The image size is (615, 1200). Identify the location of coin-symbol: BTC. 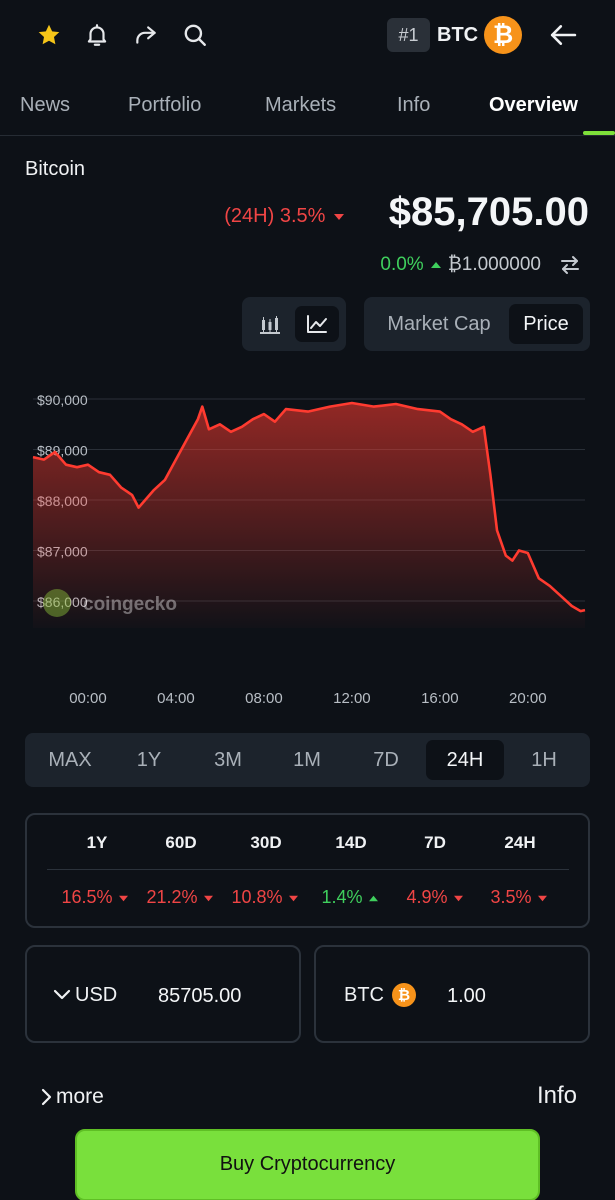
(458, 35).